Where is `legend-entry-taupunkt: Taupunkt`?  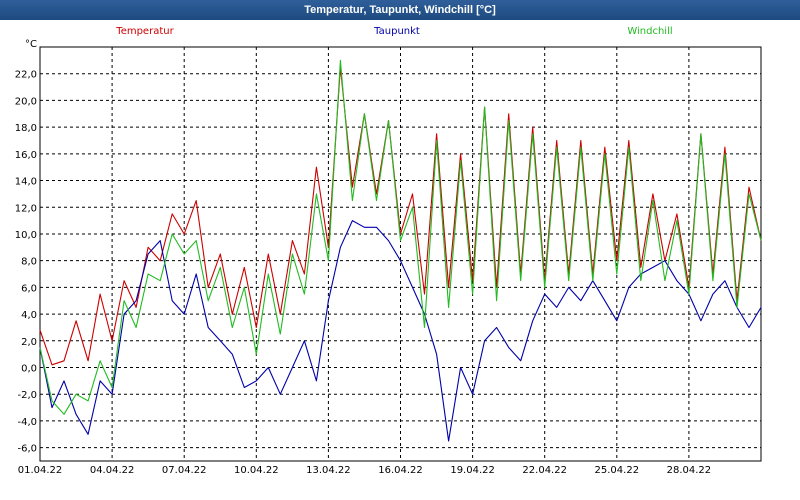
legend-entry-taupunkt: Taupunkt is located at coordinates (396, 31).